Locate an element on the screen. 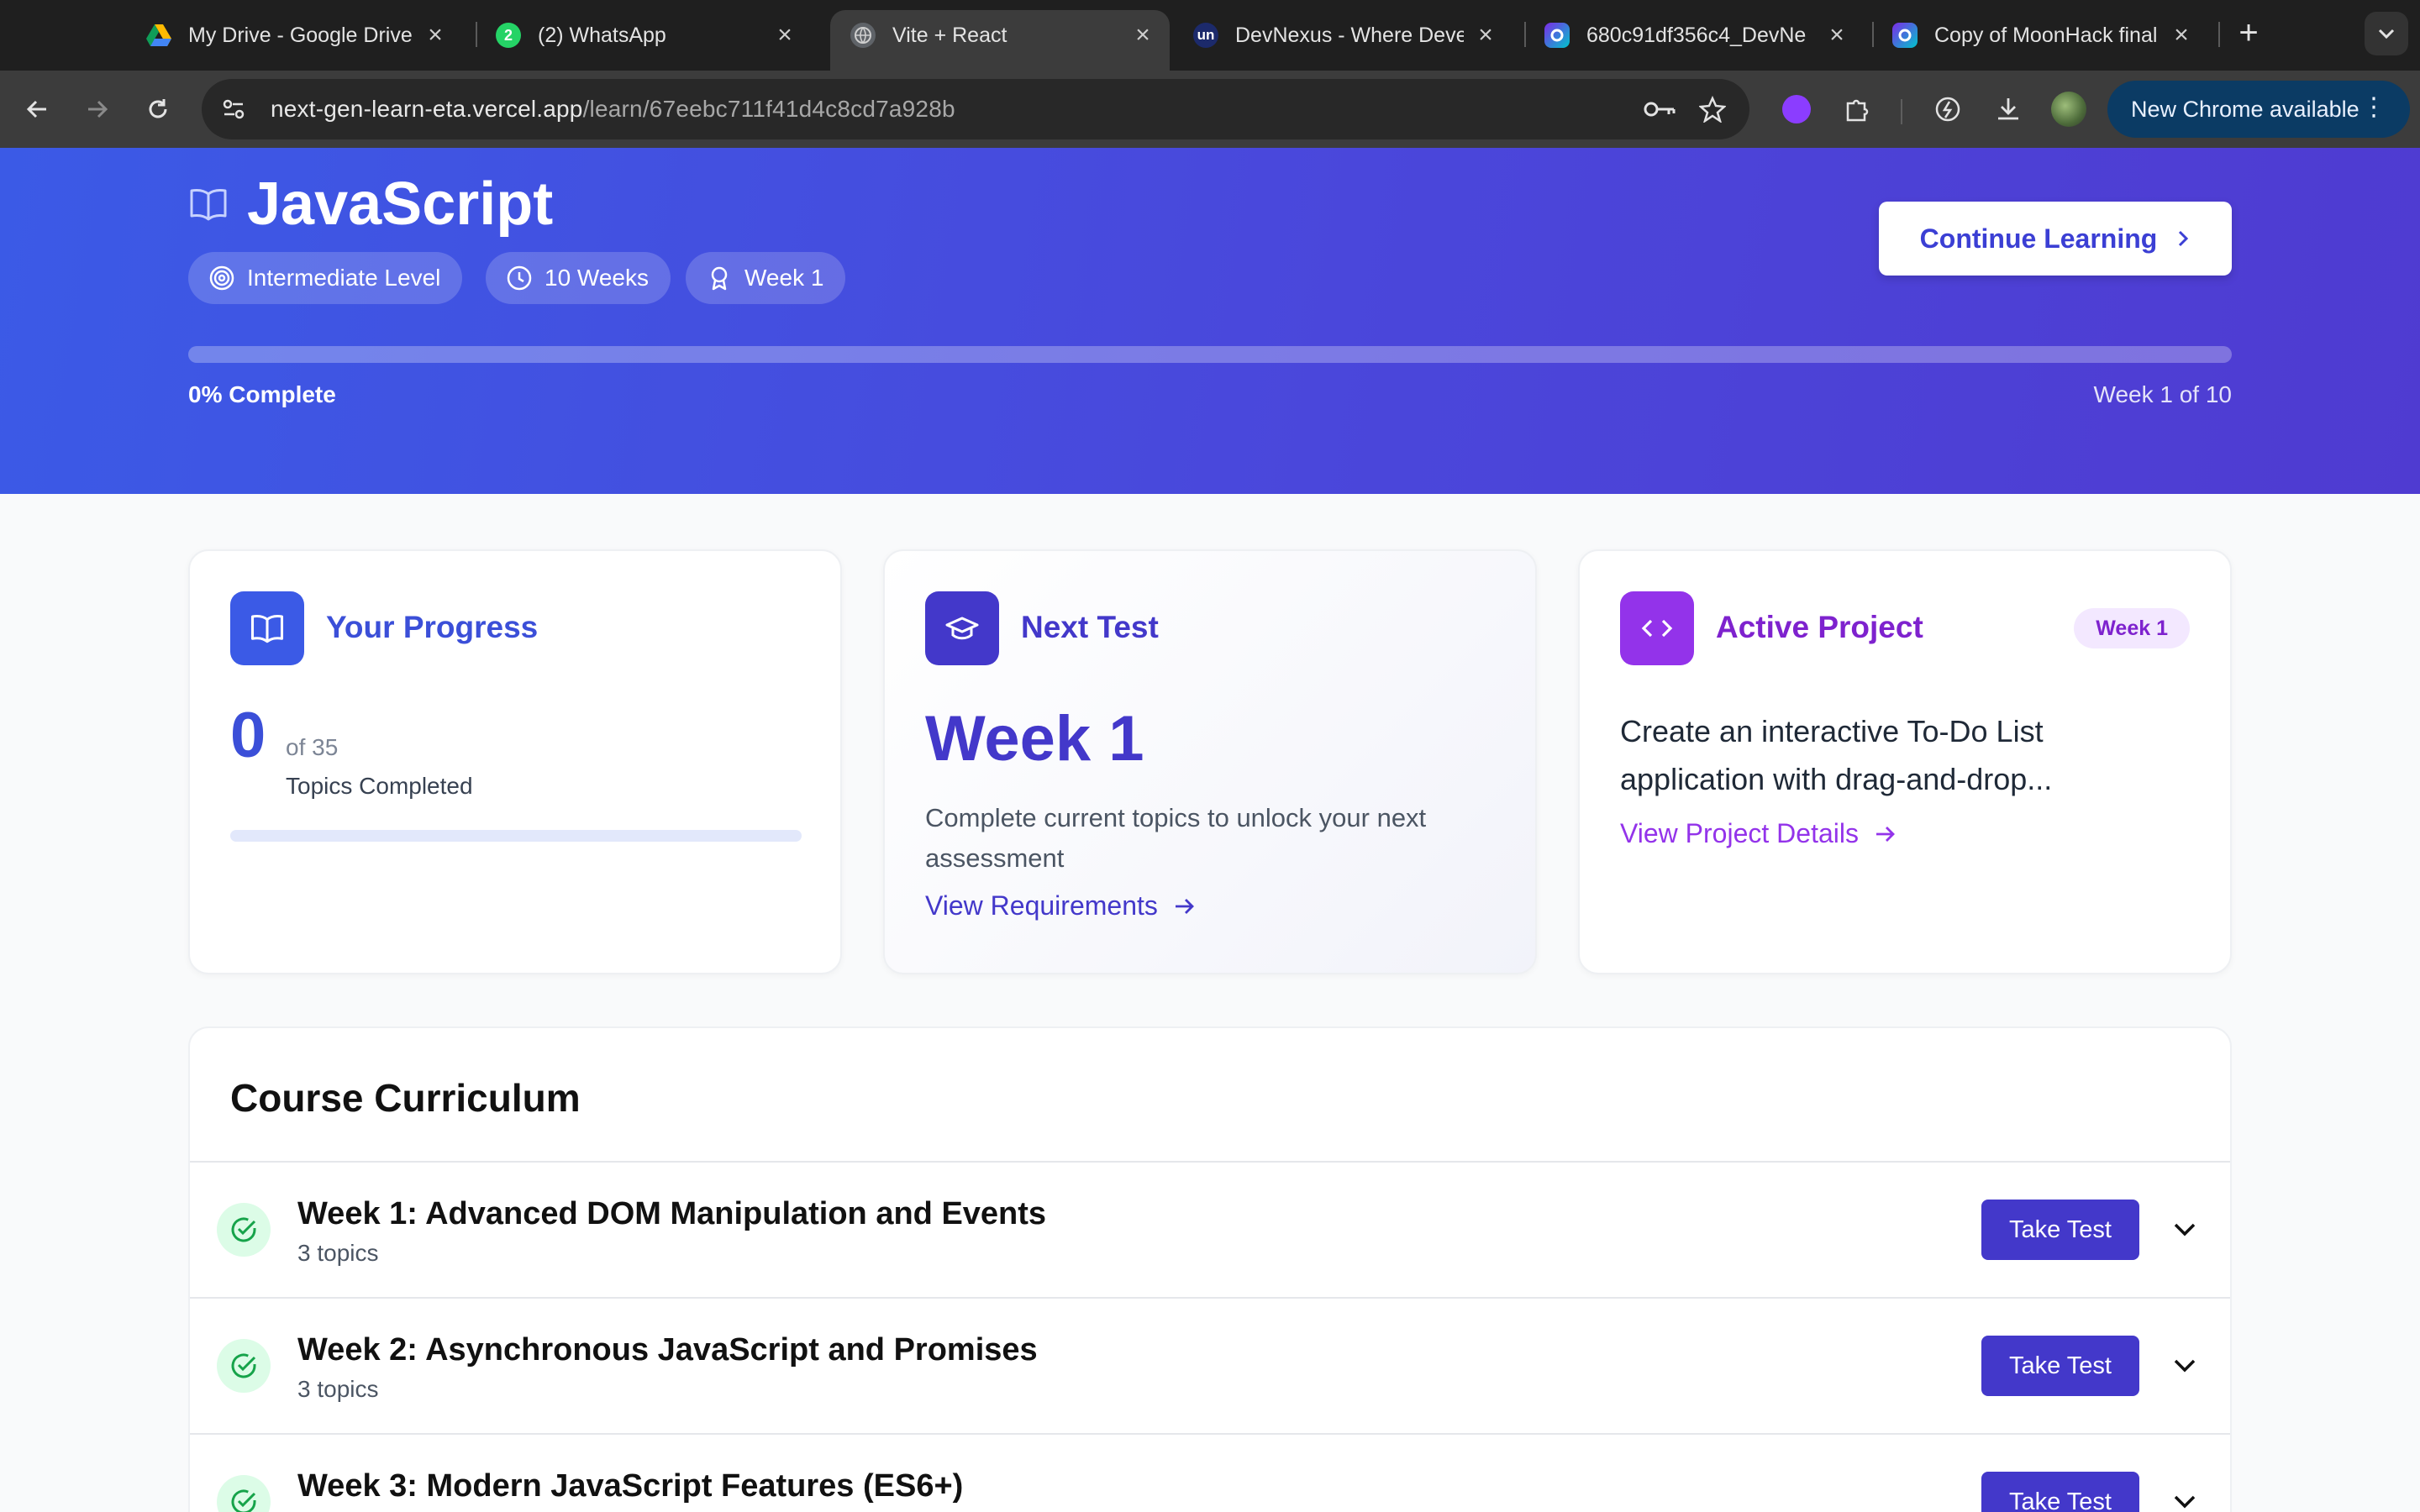  tab-separator is located at coordinates (2219, 34).